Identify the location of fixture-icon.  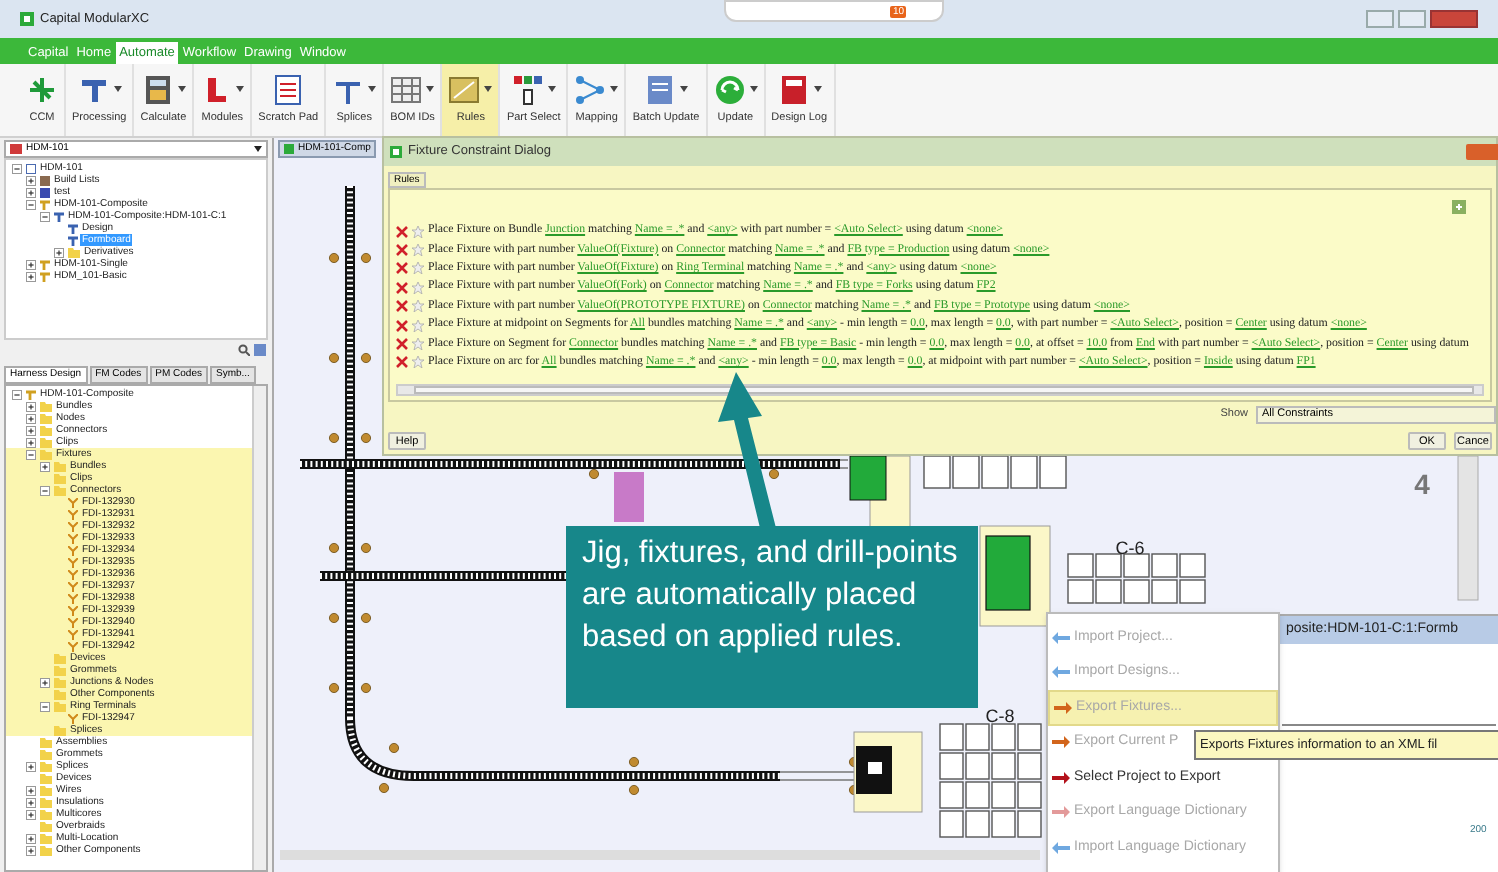
(72, 718).